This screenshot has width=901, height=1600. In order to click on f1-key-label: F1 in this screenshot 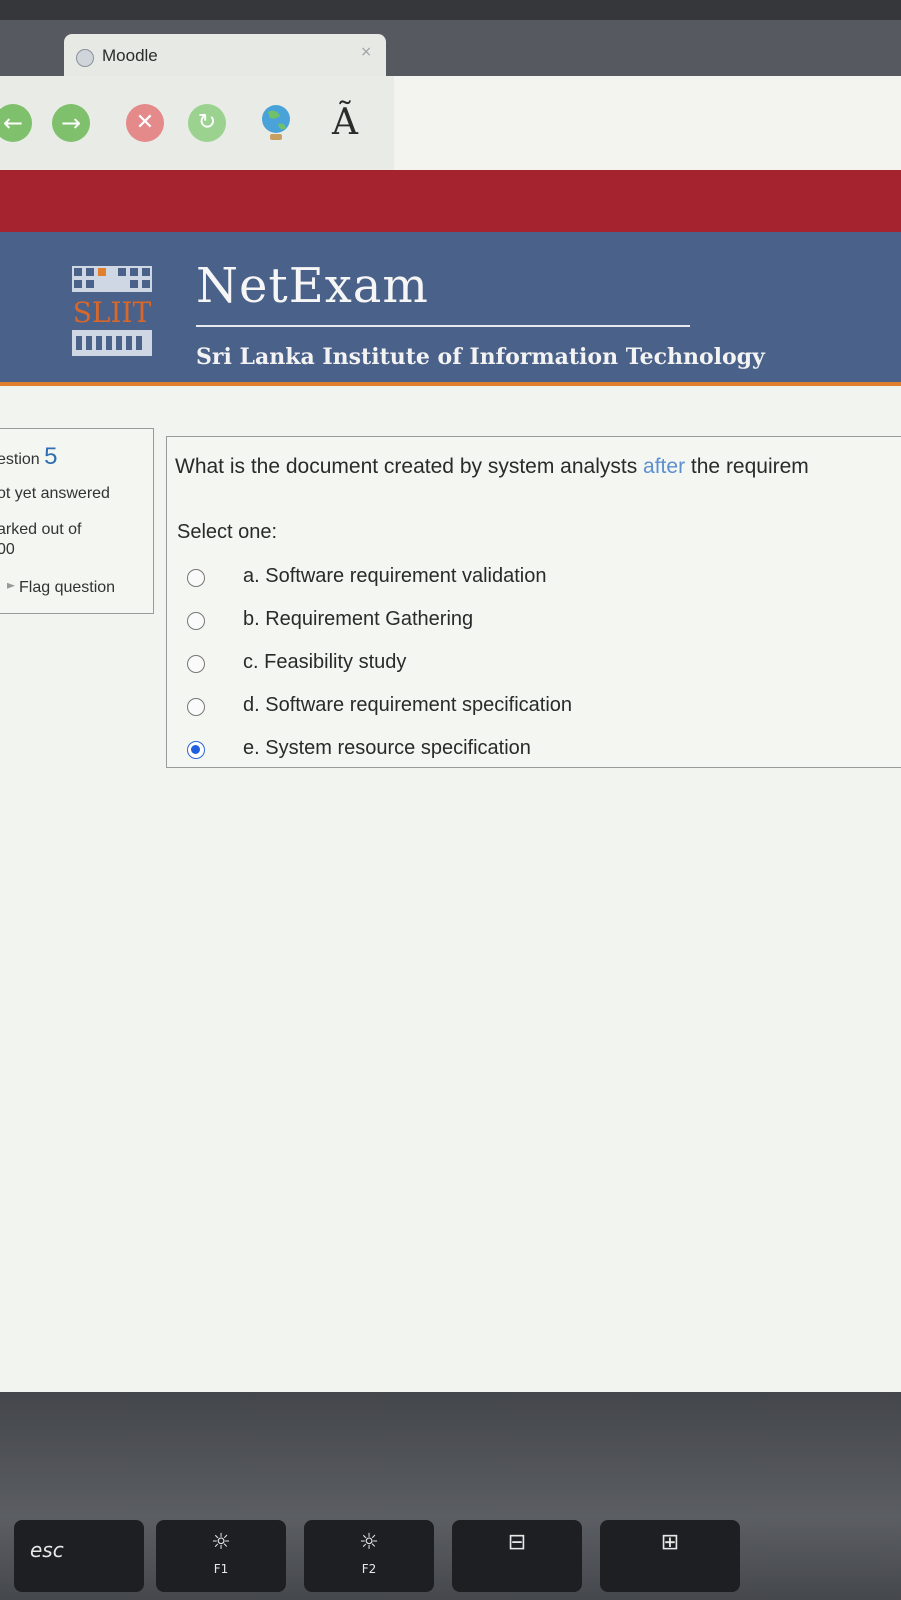, I will do `click(221, 1569)`.